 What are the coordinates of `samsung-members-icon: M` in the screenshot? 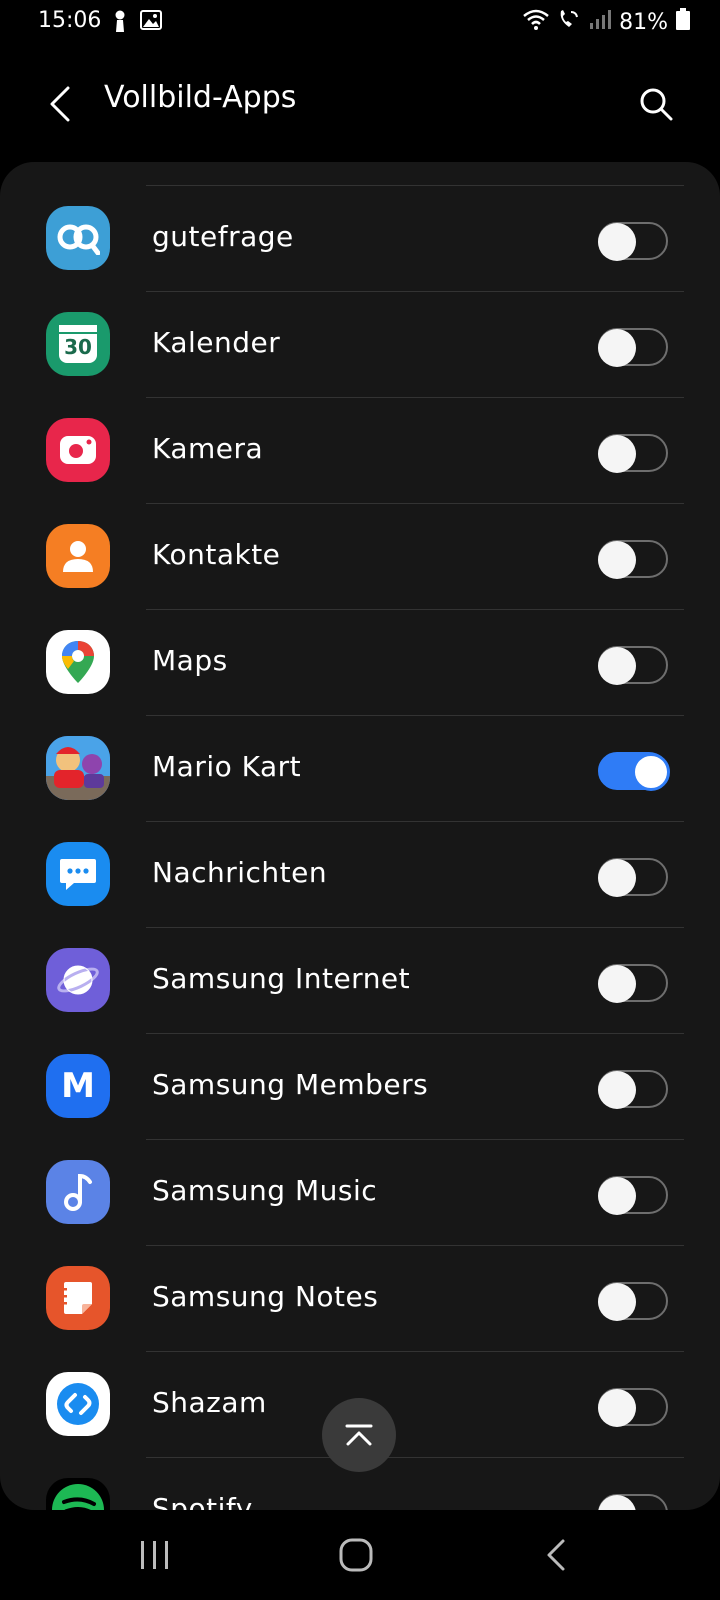 It's located at (78, 1086).